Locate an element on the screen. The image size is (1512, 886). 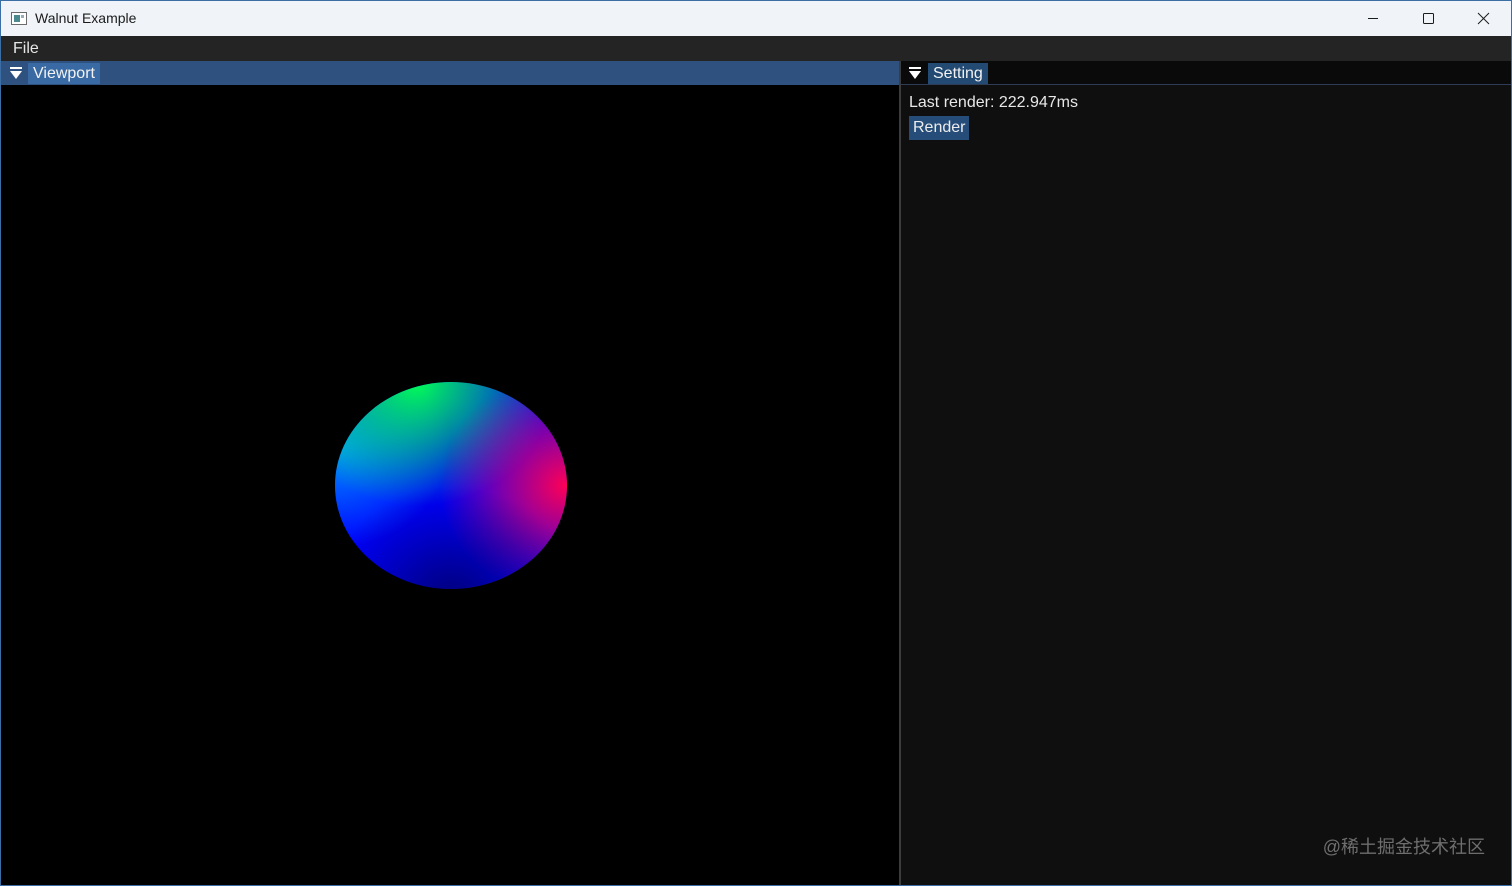
close-icon is located at coordinates (1483, 18).